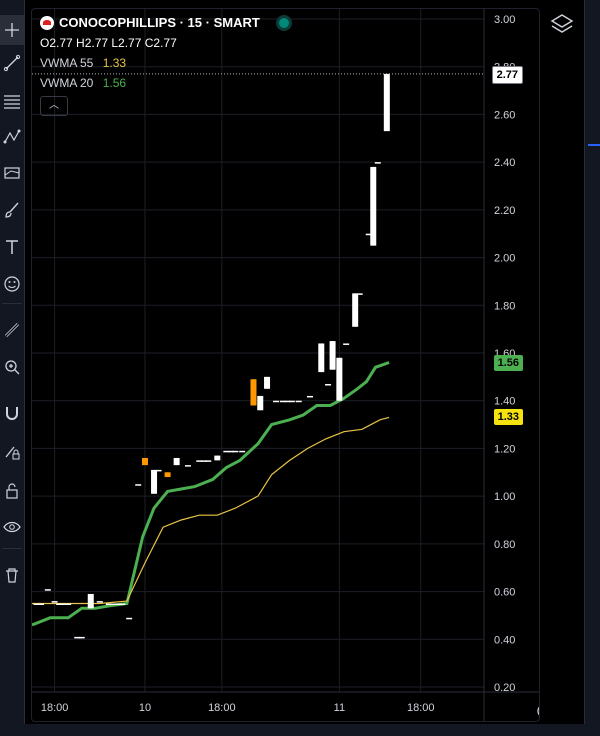  I want to click on accent-mark, so click(594, 145).